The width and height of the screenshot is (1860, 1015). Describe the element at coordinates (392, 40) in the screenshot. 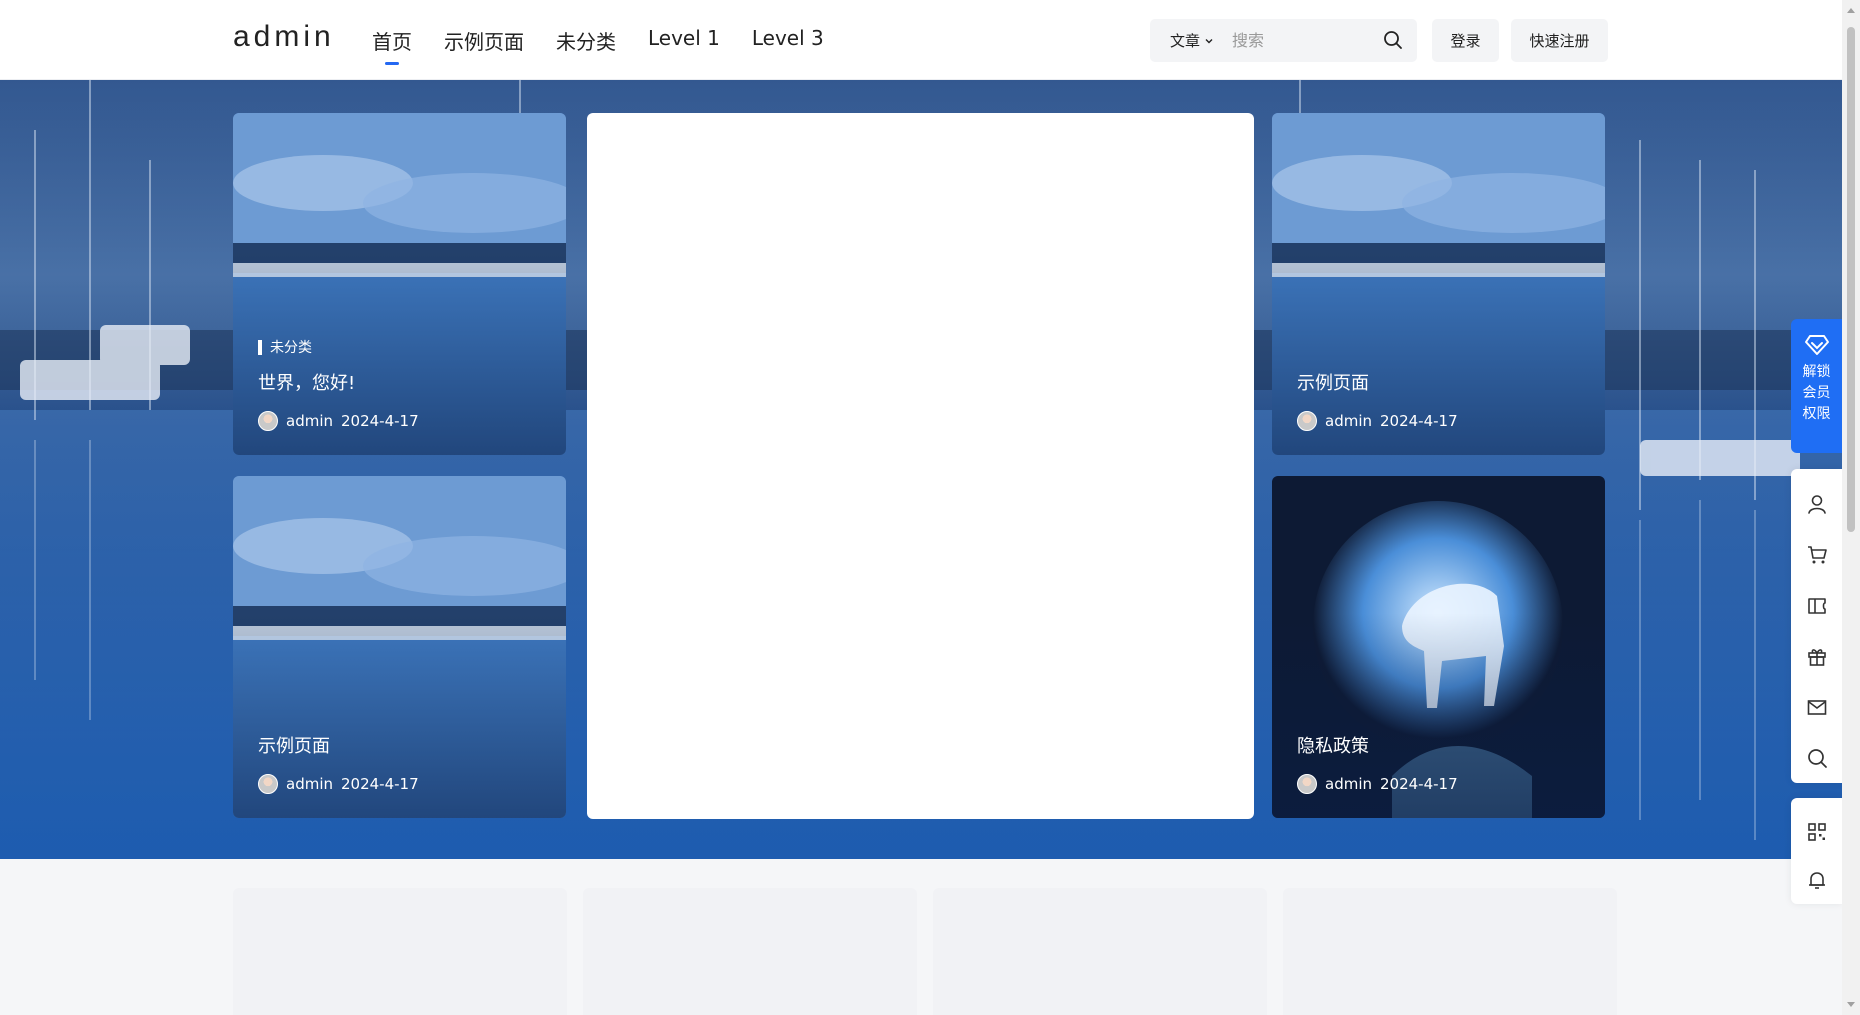

I see `nav-item-home: 首页` at that location.